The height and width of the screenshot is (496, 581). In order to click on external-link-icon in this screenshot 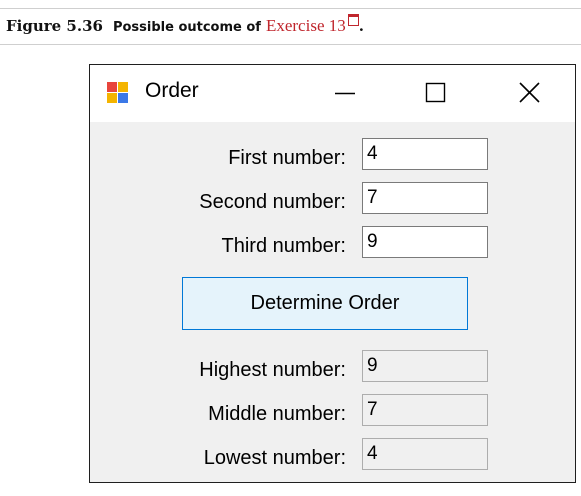, I will do `click(353, 20)`.